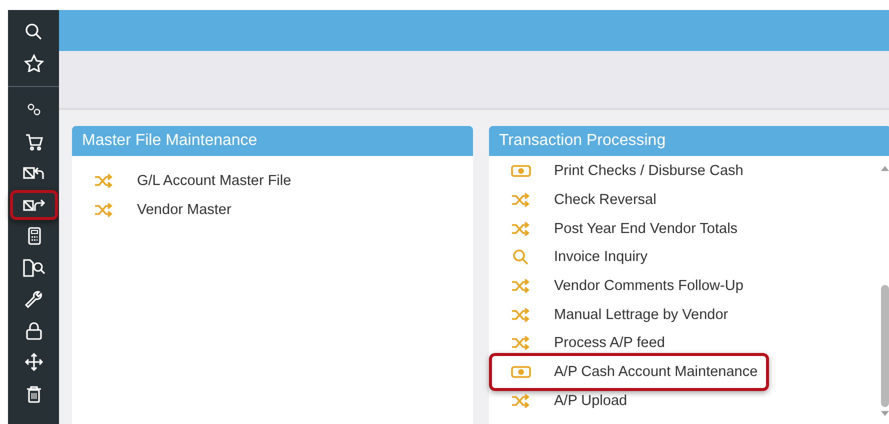 This screenshot has width=889, height=424. What do you see at coordinates (629, 371) in the screenshot?
I see `menu-item: A/P Cash Account Maintenance` at bounding box center [629, 371].